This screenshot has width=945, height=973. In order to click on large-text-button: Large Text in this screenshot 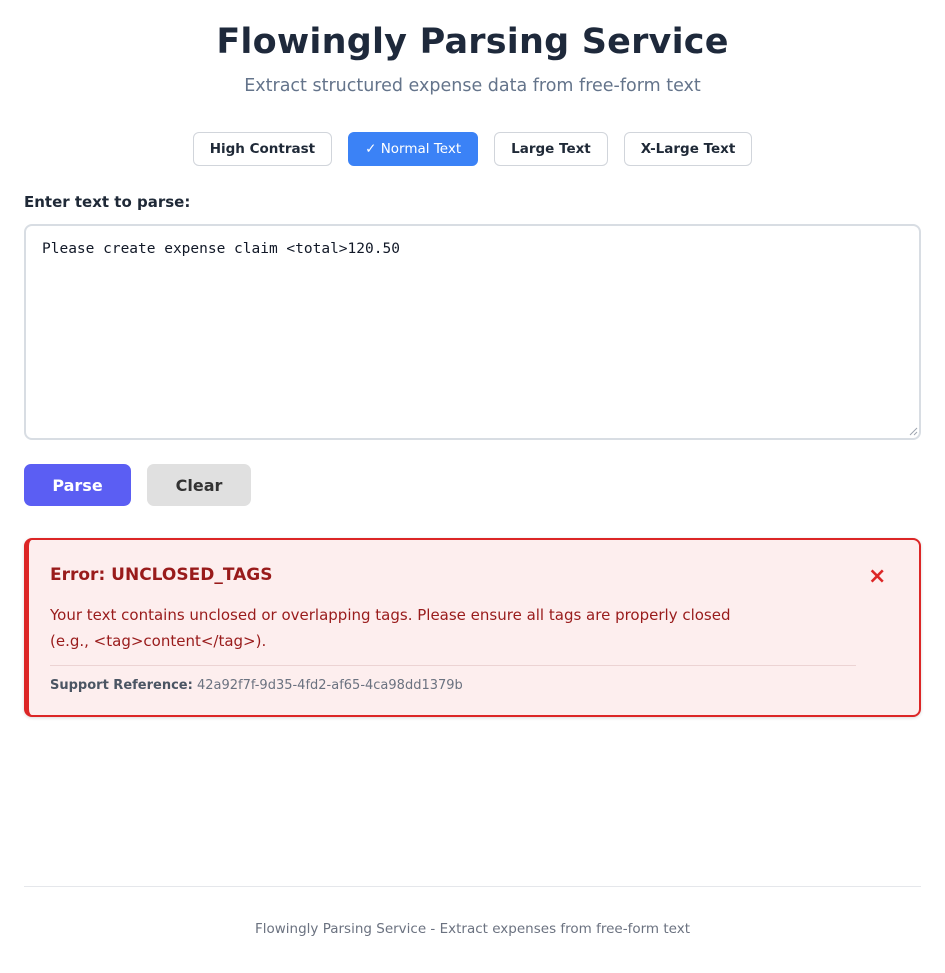, I will do `click(551, 149)`.